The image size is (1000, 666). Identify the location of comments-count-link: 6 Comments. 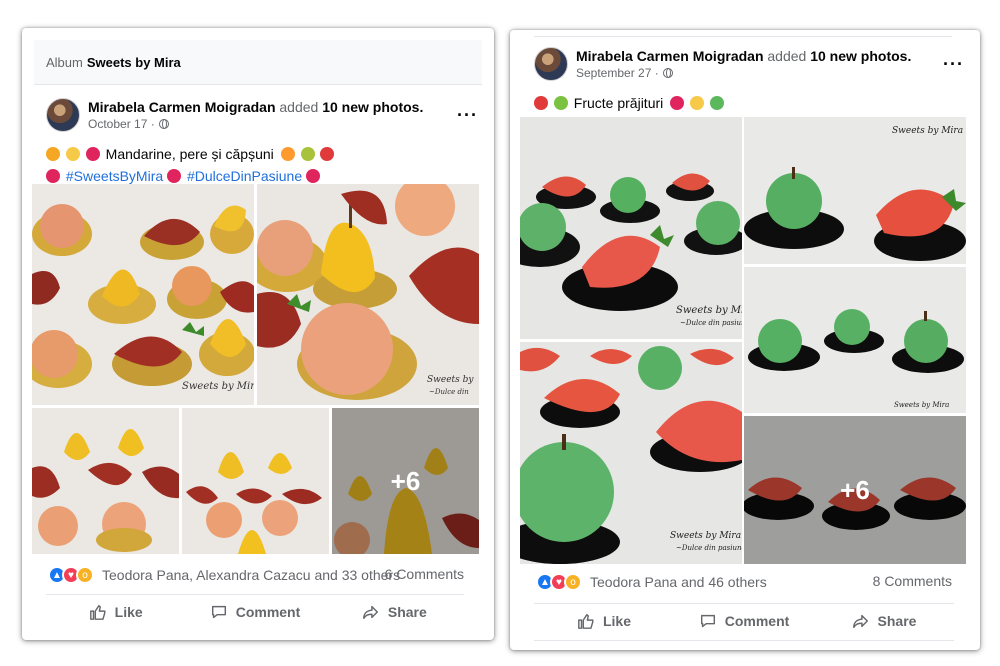
(424, 574).